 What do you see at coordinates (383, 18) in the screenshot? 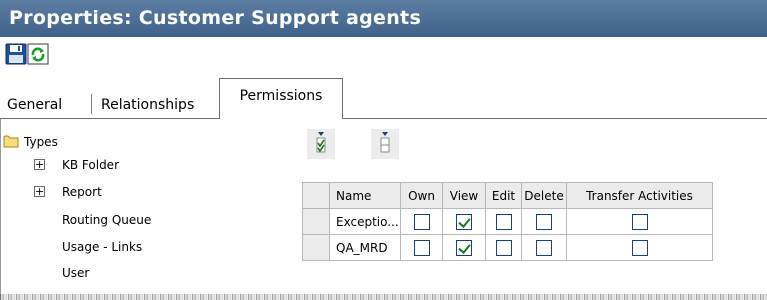
I see `window-title: Properties: Customer Support agents` at bounding box center [383, 18].